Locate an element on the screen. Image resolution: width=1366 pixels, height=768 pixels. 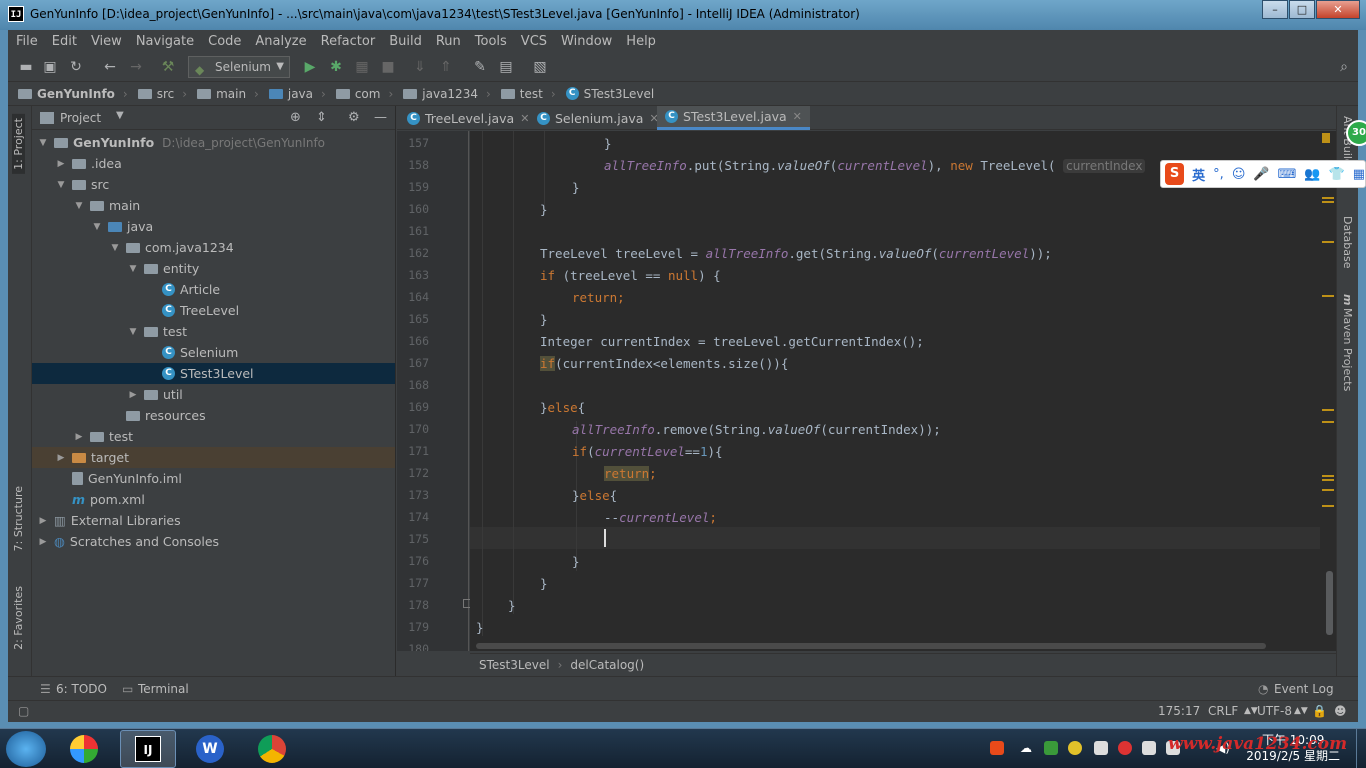
minimize-button: – is located at coordinates (1275, 9).